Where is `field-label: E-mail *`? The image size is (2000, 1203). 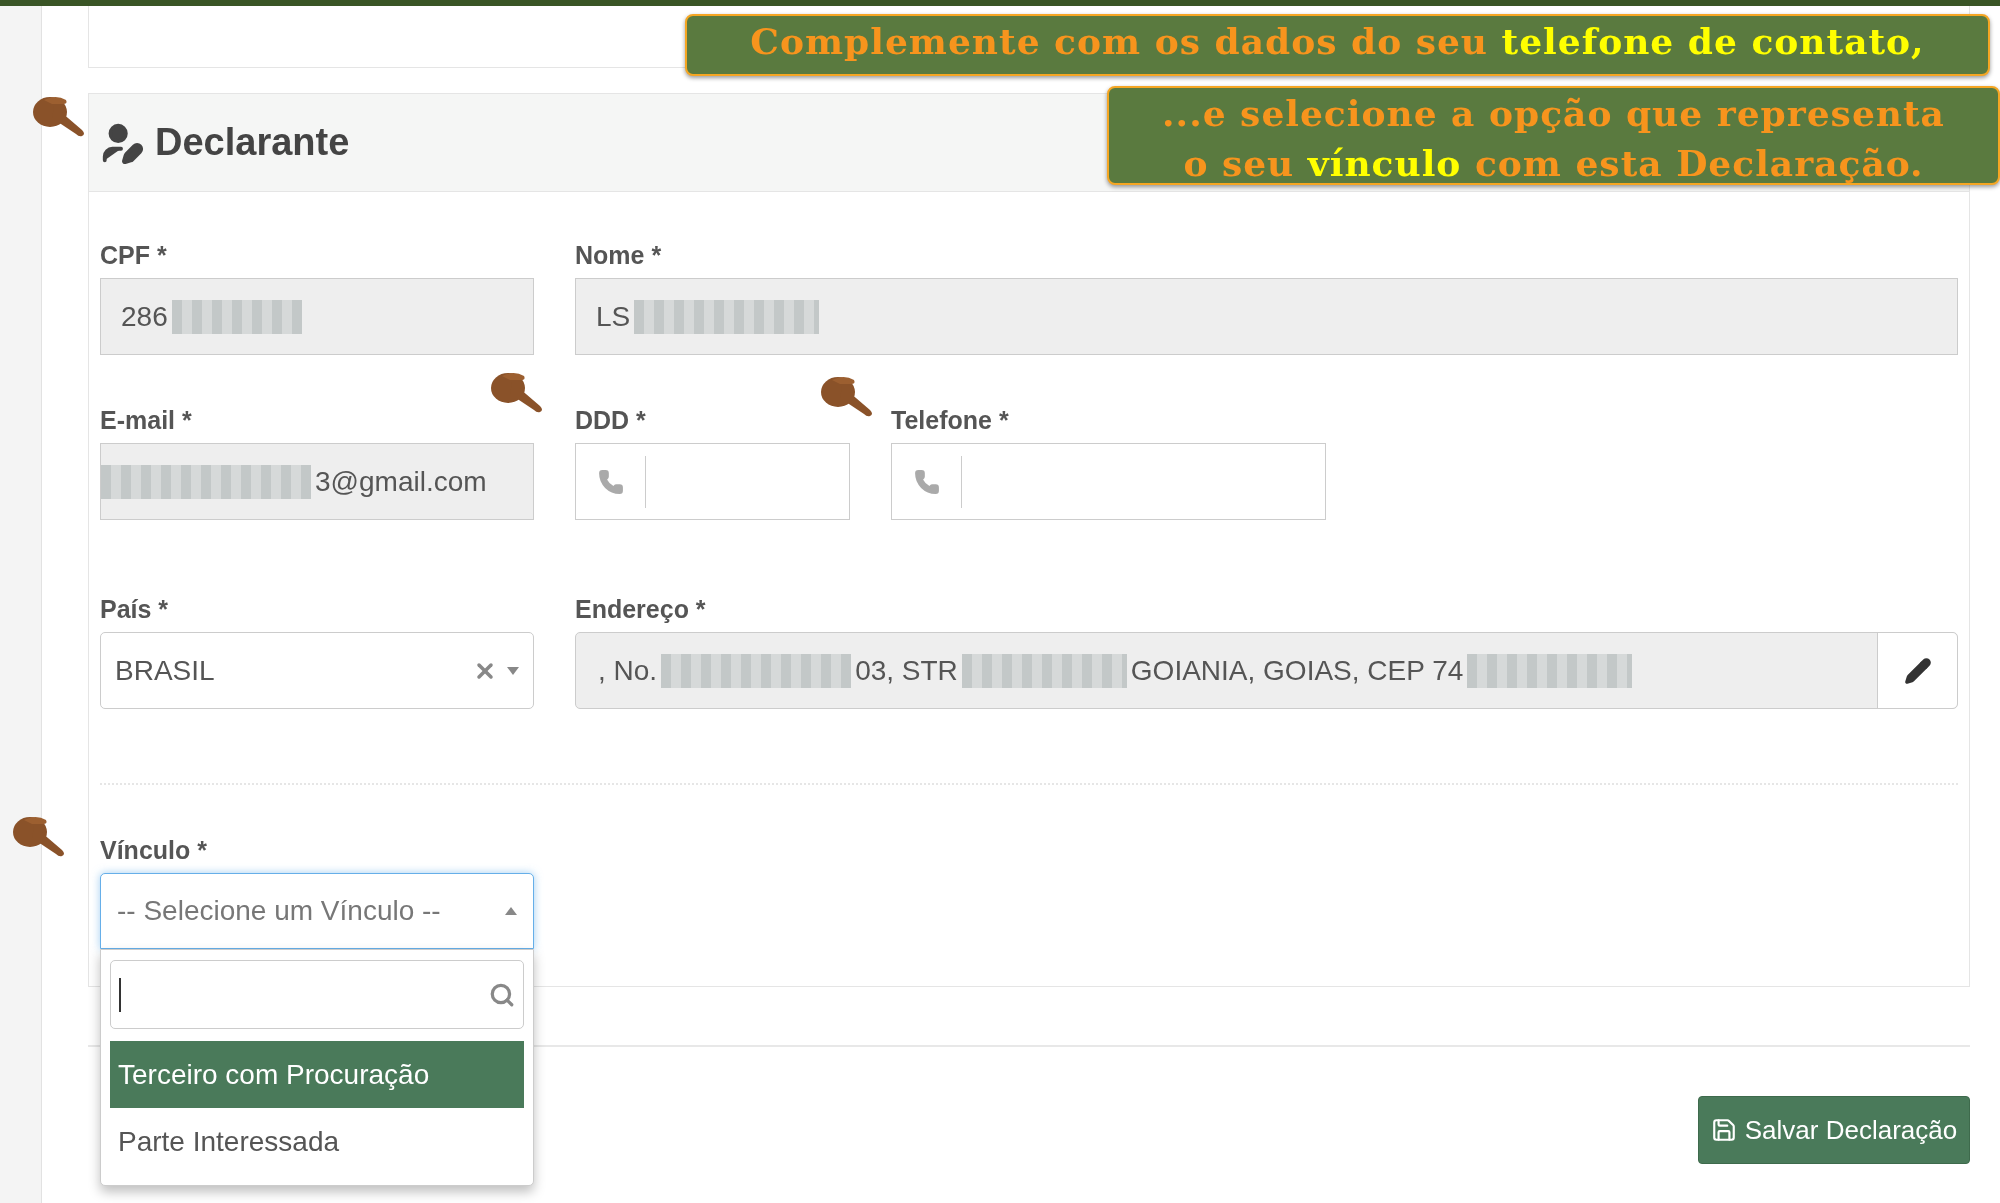
field-label: E-mail * is located at coordinates (146, 420).